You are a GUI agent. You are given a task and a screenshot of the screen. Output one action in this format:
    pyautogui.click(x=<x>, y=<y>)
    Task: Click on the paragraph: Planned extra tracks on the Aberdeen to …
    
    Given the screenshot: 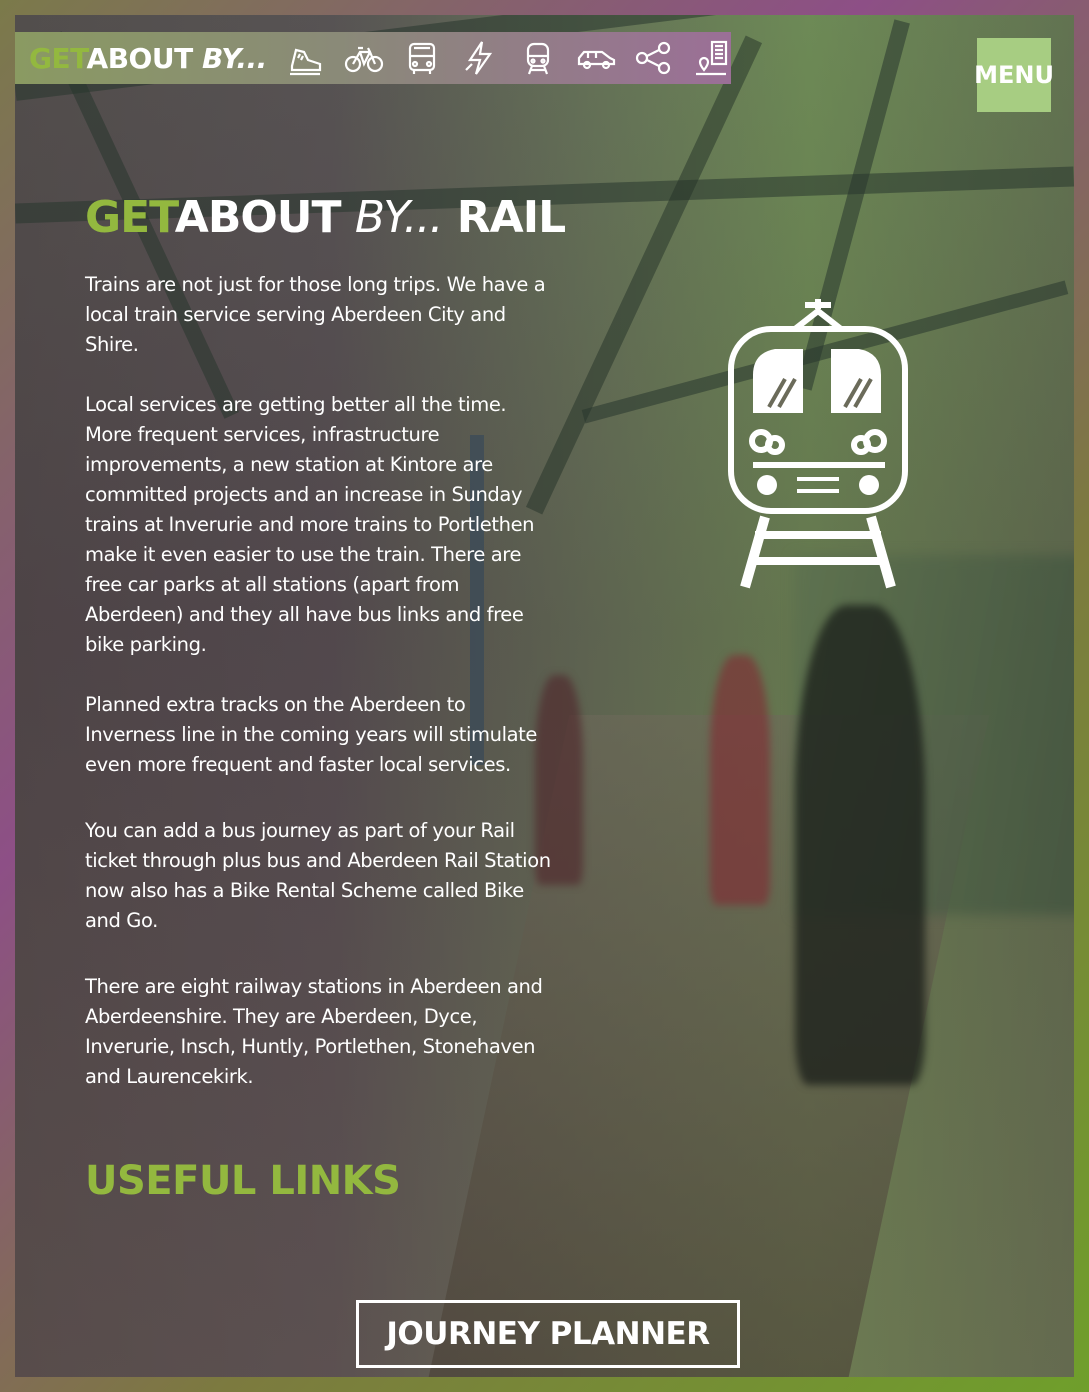 What is the action you would take?
    pyautogui.click(x=311, y=734)
    